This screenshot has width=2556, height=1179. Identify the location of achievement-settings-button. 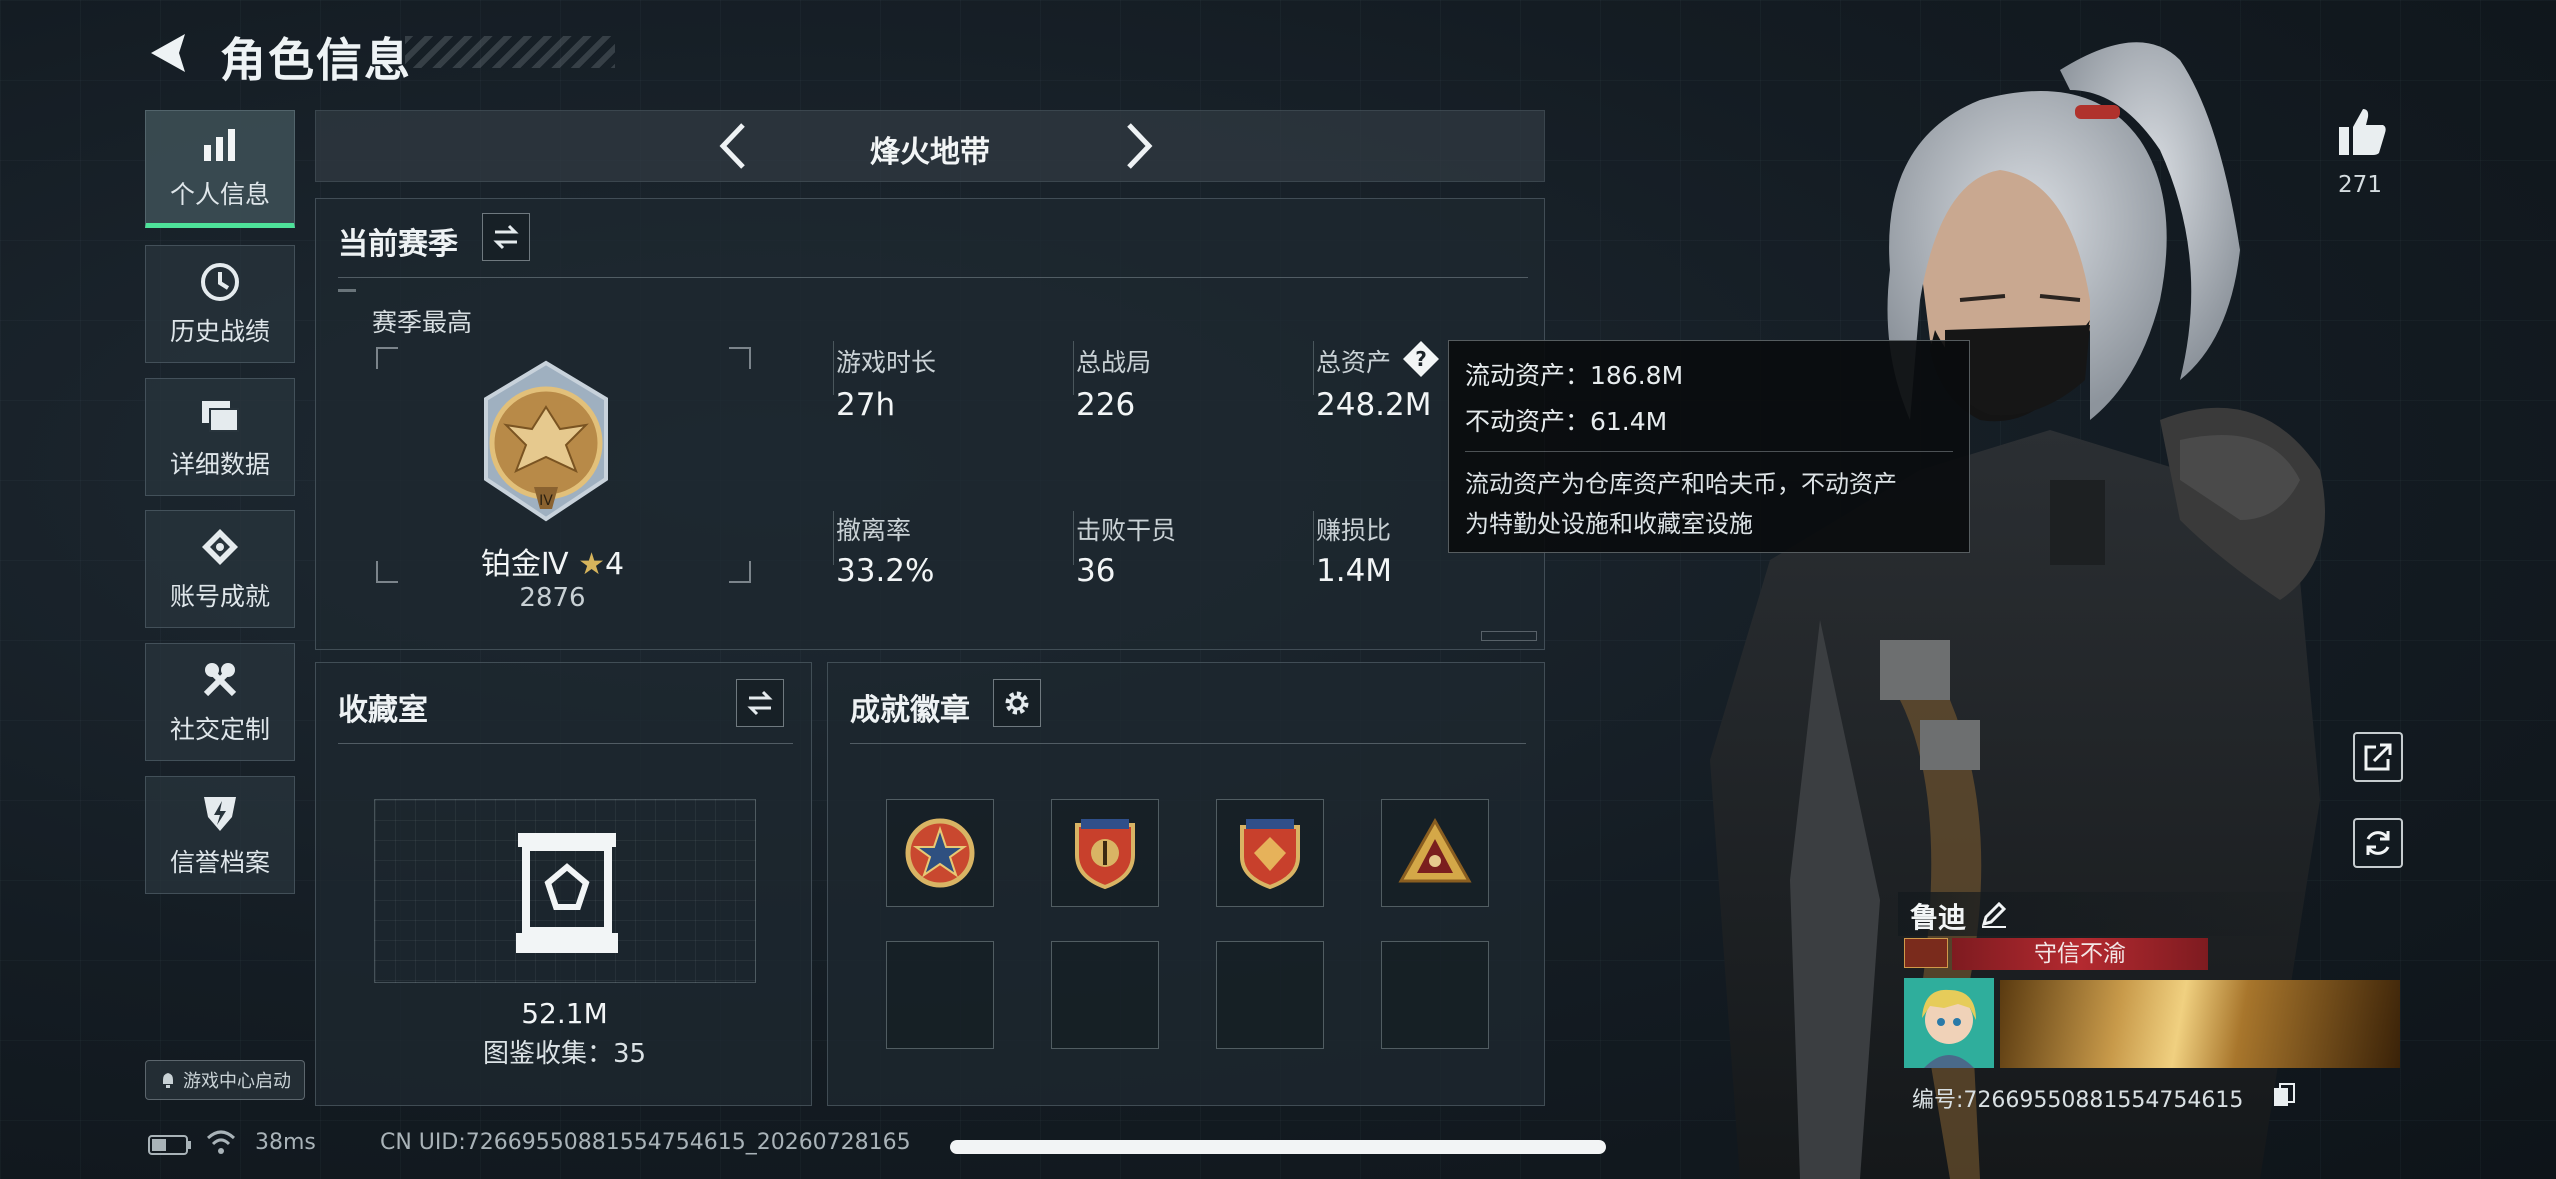
(1017, 703).